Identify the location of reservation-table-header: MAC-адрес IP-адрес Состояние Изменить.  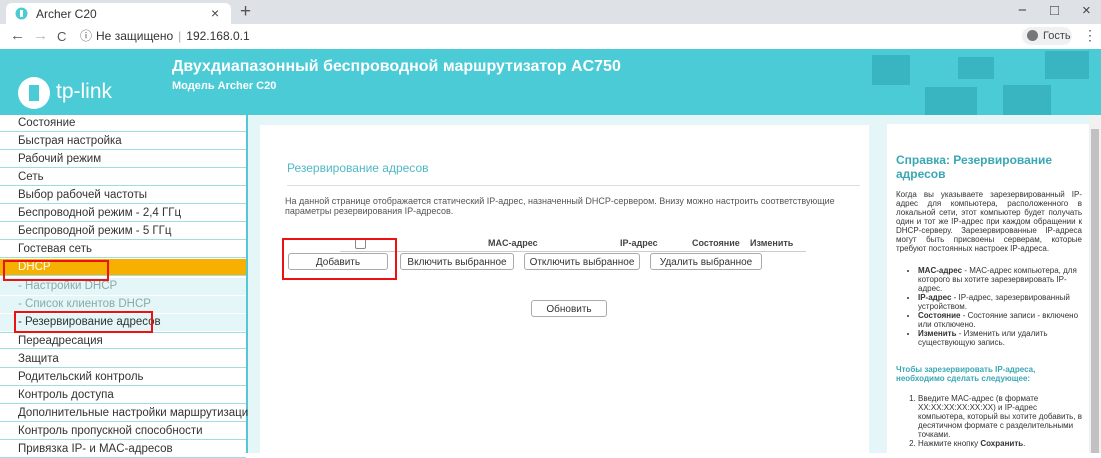
(573, 243).